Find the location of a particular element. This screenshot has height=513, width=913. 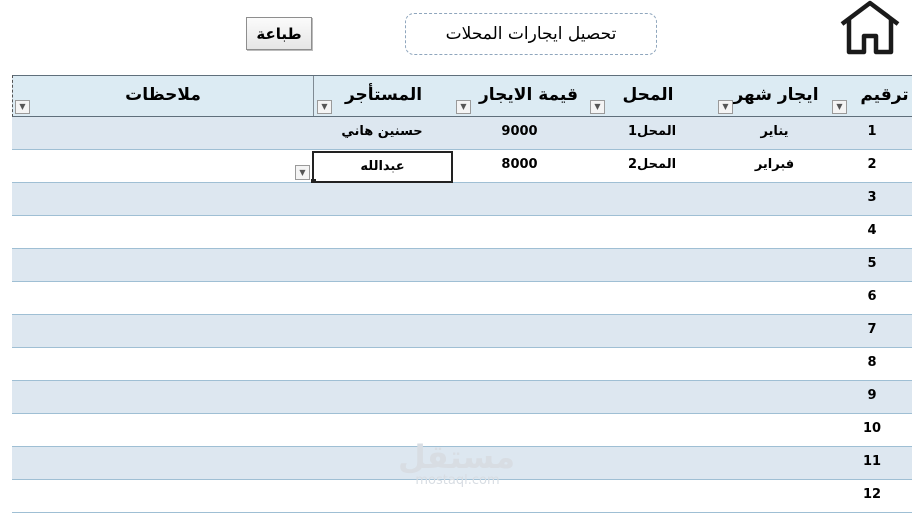

cell-num: 10 is located at coordinates (872, 430).